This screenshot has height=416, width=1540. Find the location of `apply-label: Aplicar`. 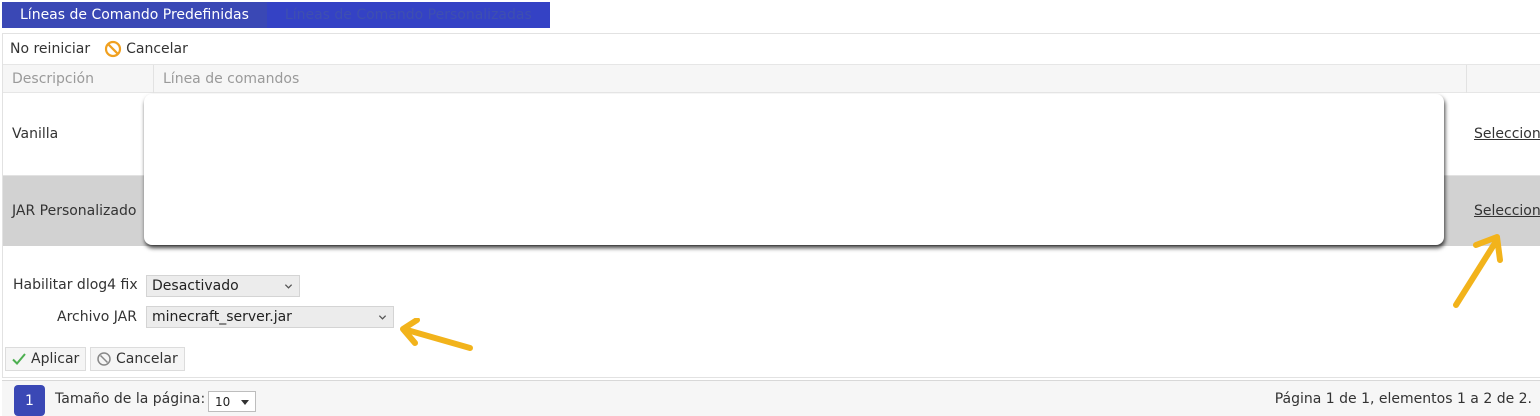

apply-label: Aplicar is located at coordinates (55, 359).